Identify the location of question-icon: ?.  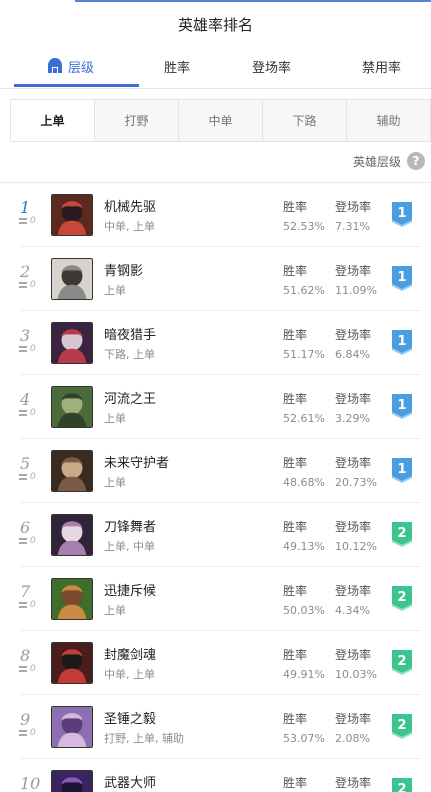
(416, 161).